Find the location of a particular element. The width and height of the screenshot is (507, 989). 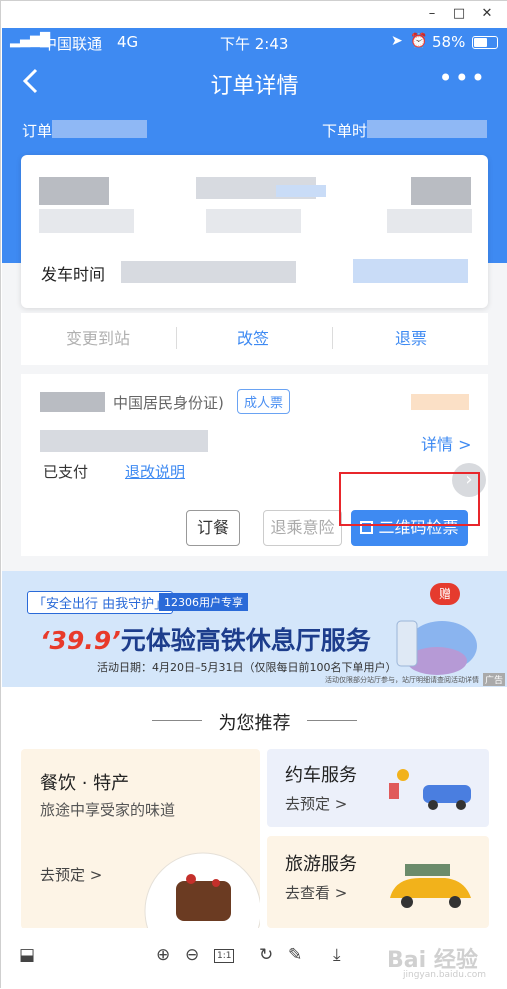

departure-time-redacted is located at coordinates (86, 221).